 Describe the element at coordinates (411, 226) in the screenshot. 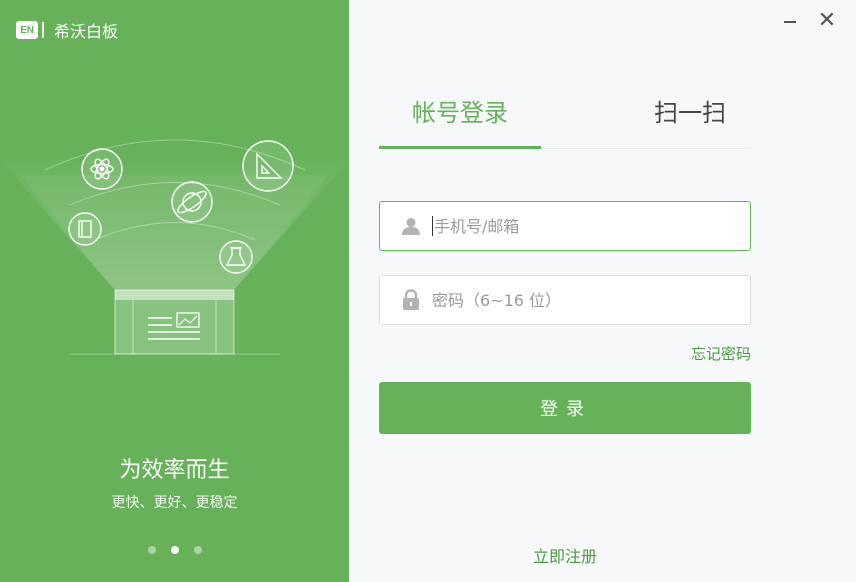

I see `user-icon` at that location.